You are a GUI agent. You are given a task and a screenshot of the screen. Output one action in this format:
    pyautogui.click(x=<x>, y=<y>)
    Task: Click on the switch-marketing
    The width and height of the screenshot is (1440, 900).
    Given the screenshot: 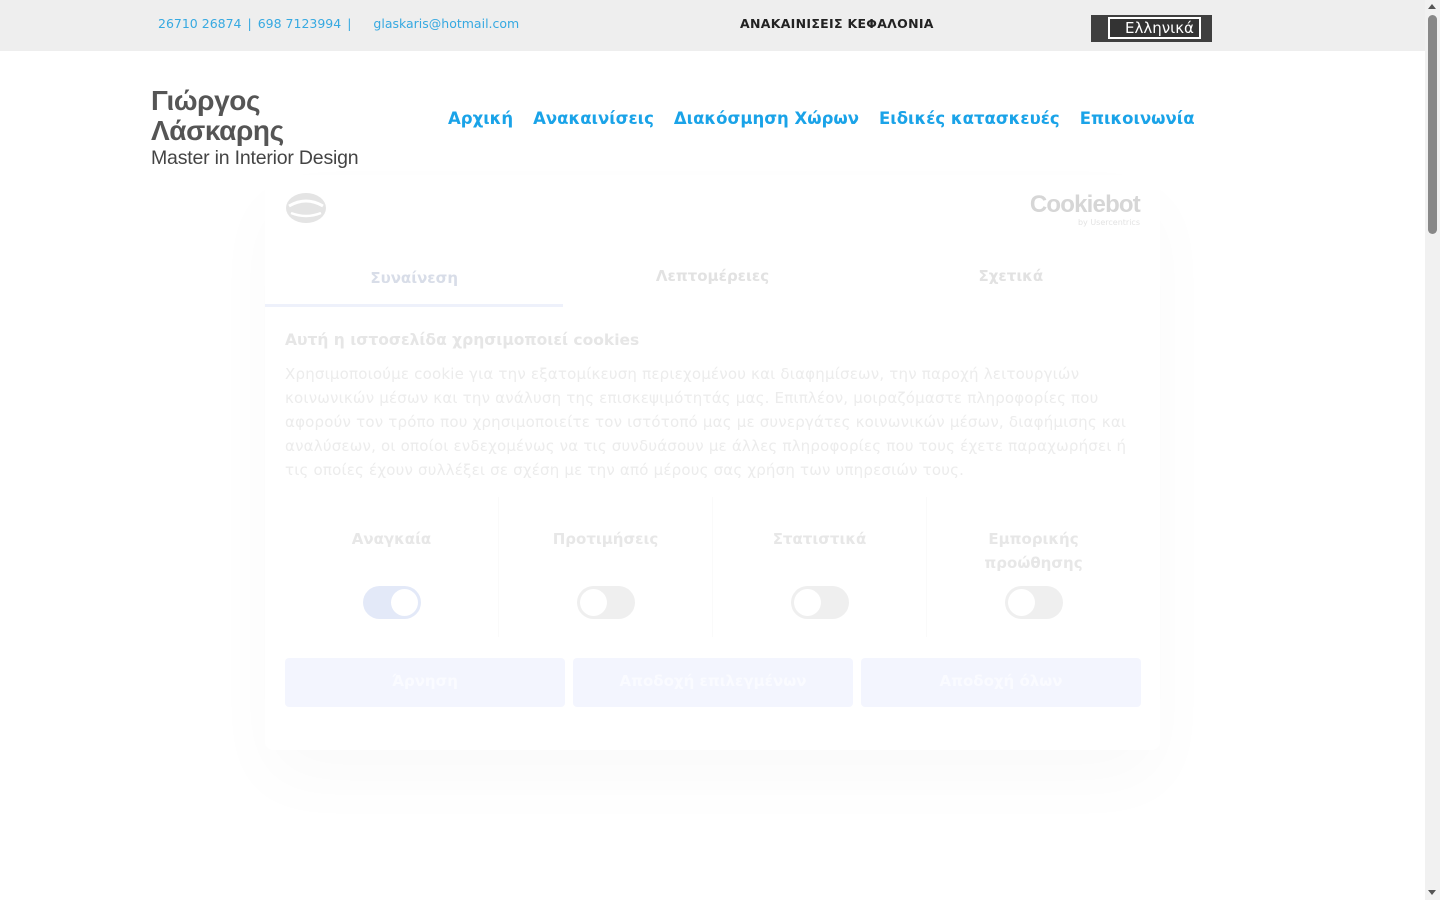 What is the action you would take?
    pyautogui.click(x=1033, y=602)
    